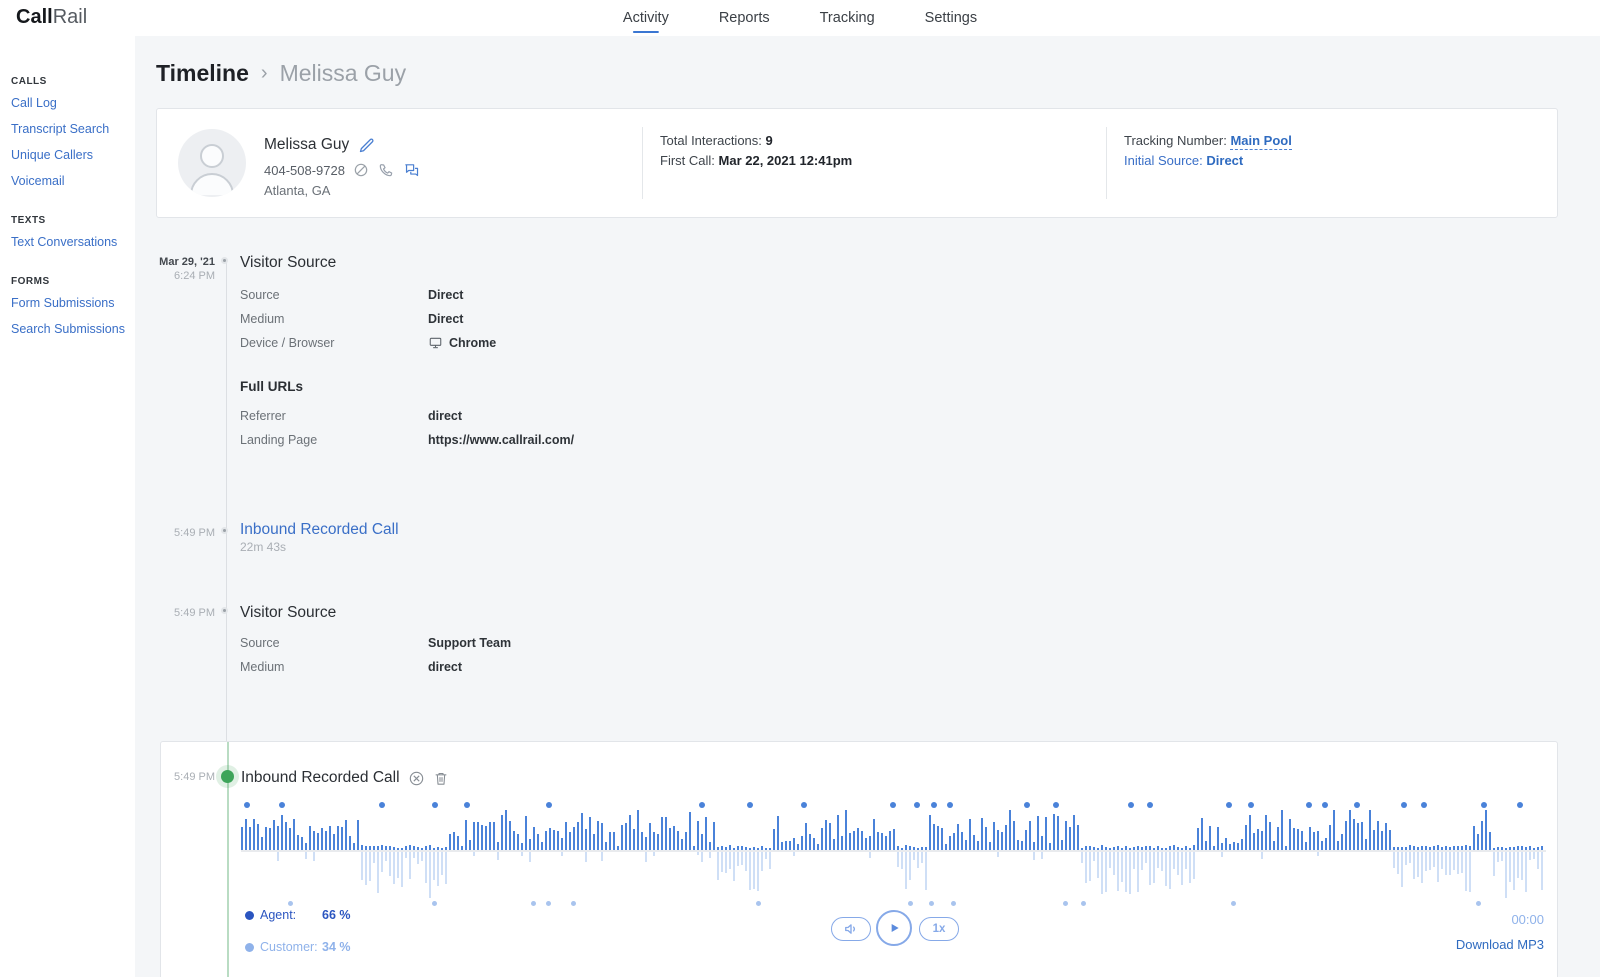 The height and width of the screenshot is (977, 1600). Describe the element at coordinates (441, 778) in the screenshot. I see `trash-icon` at that location.